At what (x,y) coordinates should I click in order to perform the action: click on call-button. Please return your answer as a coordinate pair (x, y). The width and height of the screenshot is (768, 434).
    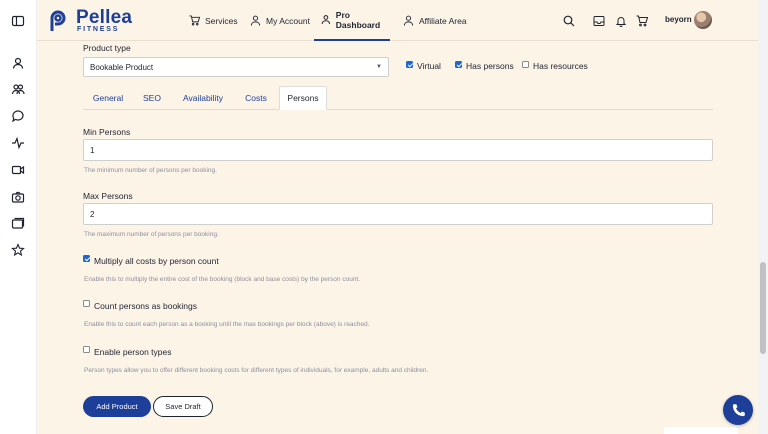
    Looking at the image, I should click on (738, 410).